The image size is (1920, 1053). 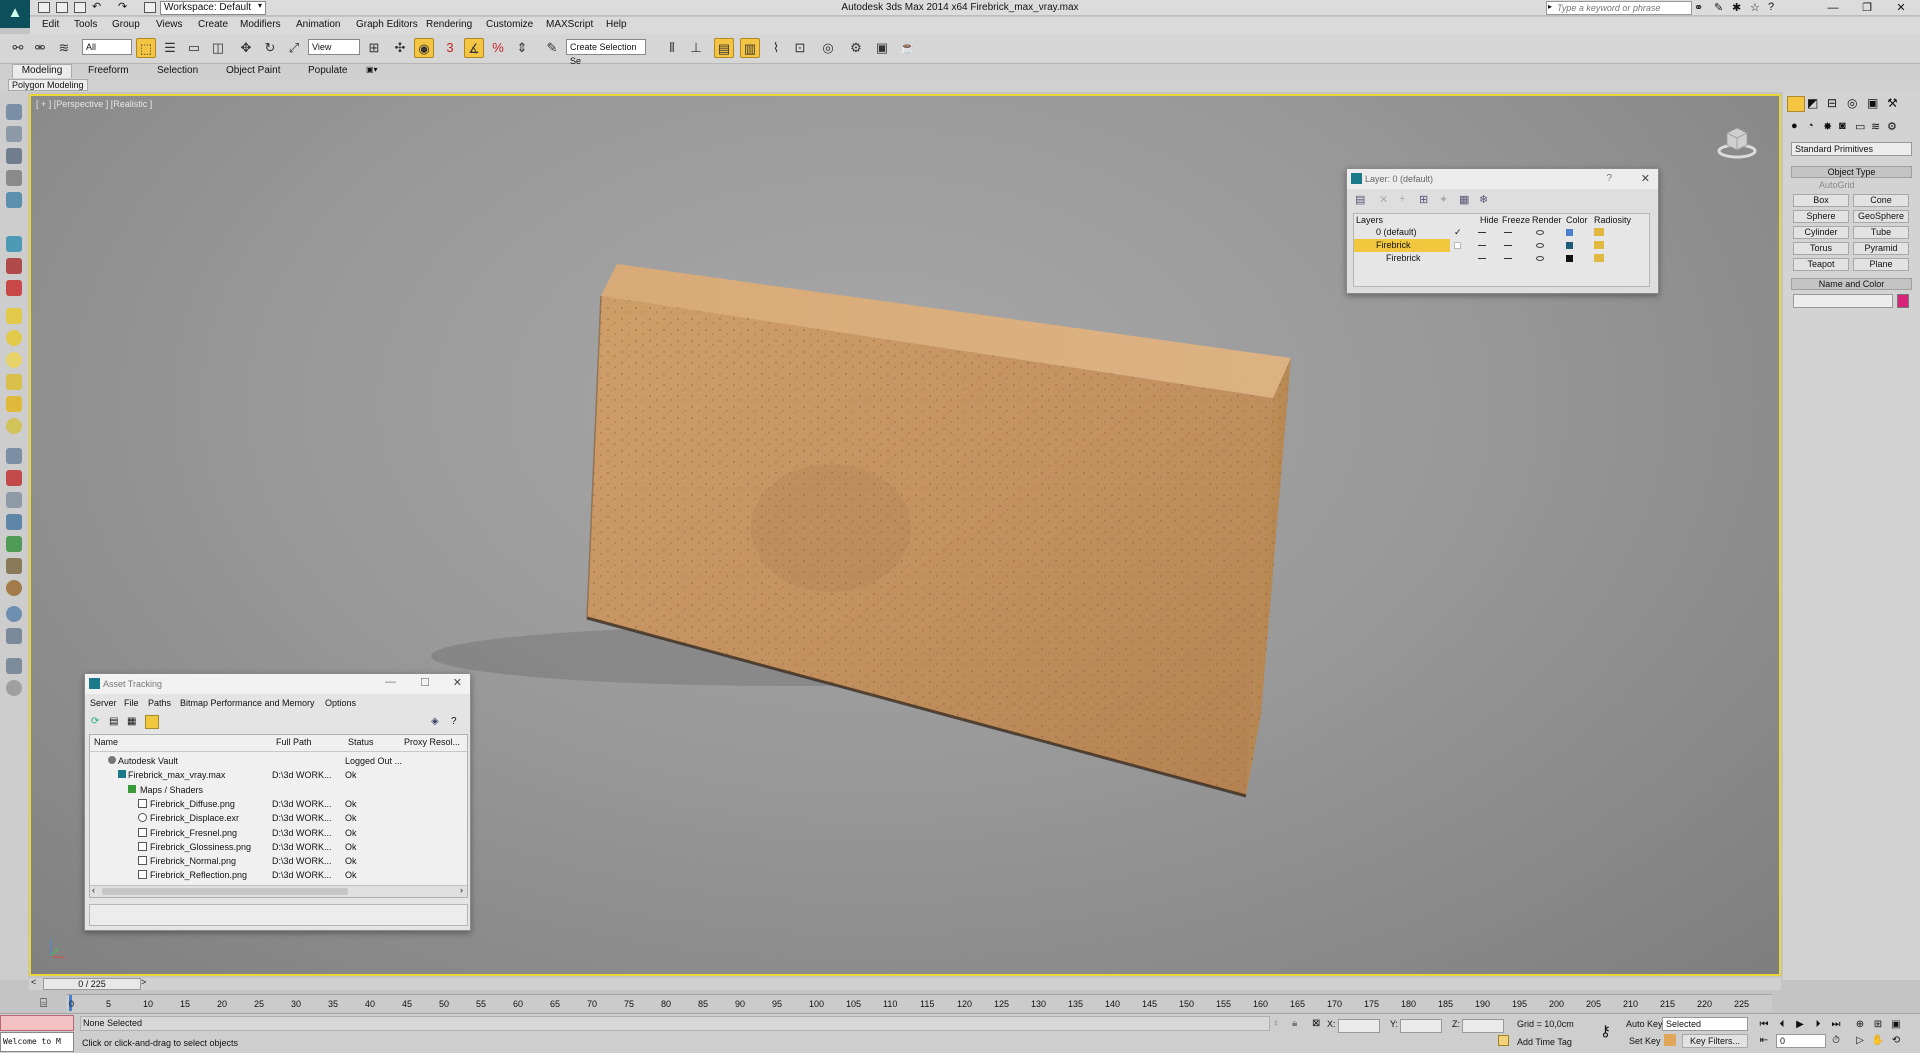 I want to click on favorites-icon: ☆, so click(x=1755, y=7).